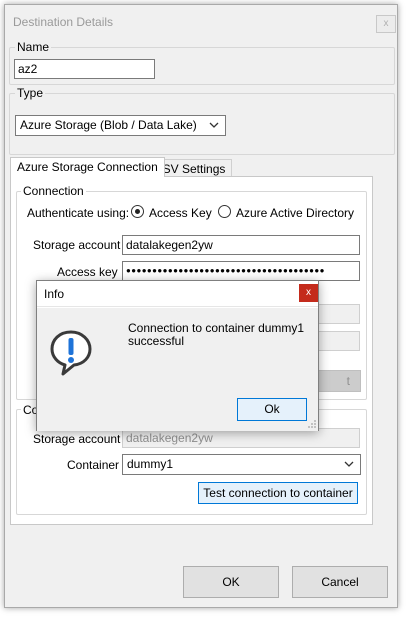 This screenshot has width=406, height=617. I want to click on type-group-label: Type, so click(30, 93).